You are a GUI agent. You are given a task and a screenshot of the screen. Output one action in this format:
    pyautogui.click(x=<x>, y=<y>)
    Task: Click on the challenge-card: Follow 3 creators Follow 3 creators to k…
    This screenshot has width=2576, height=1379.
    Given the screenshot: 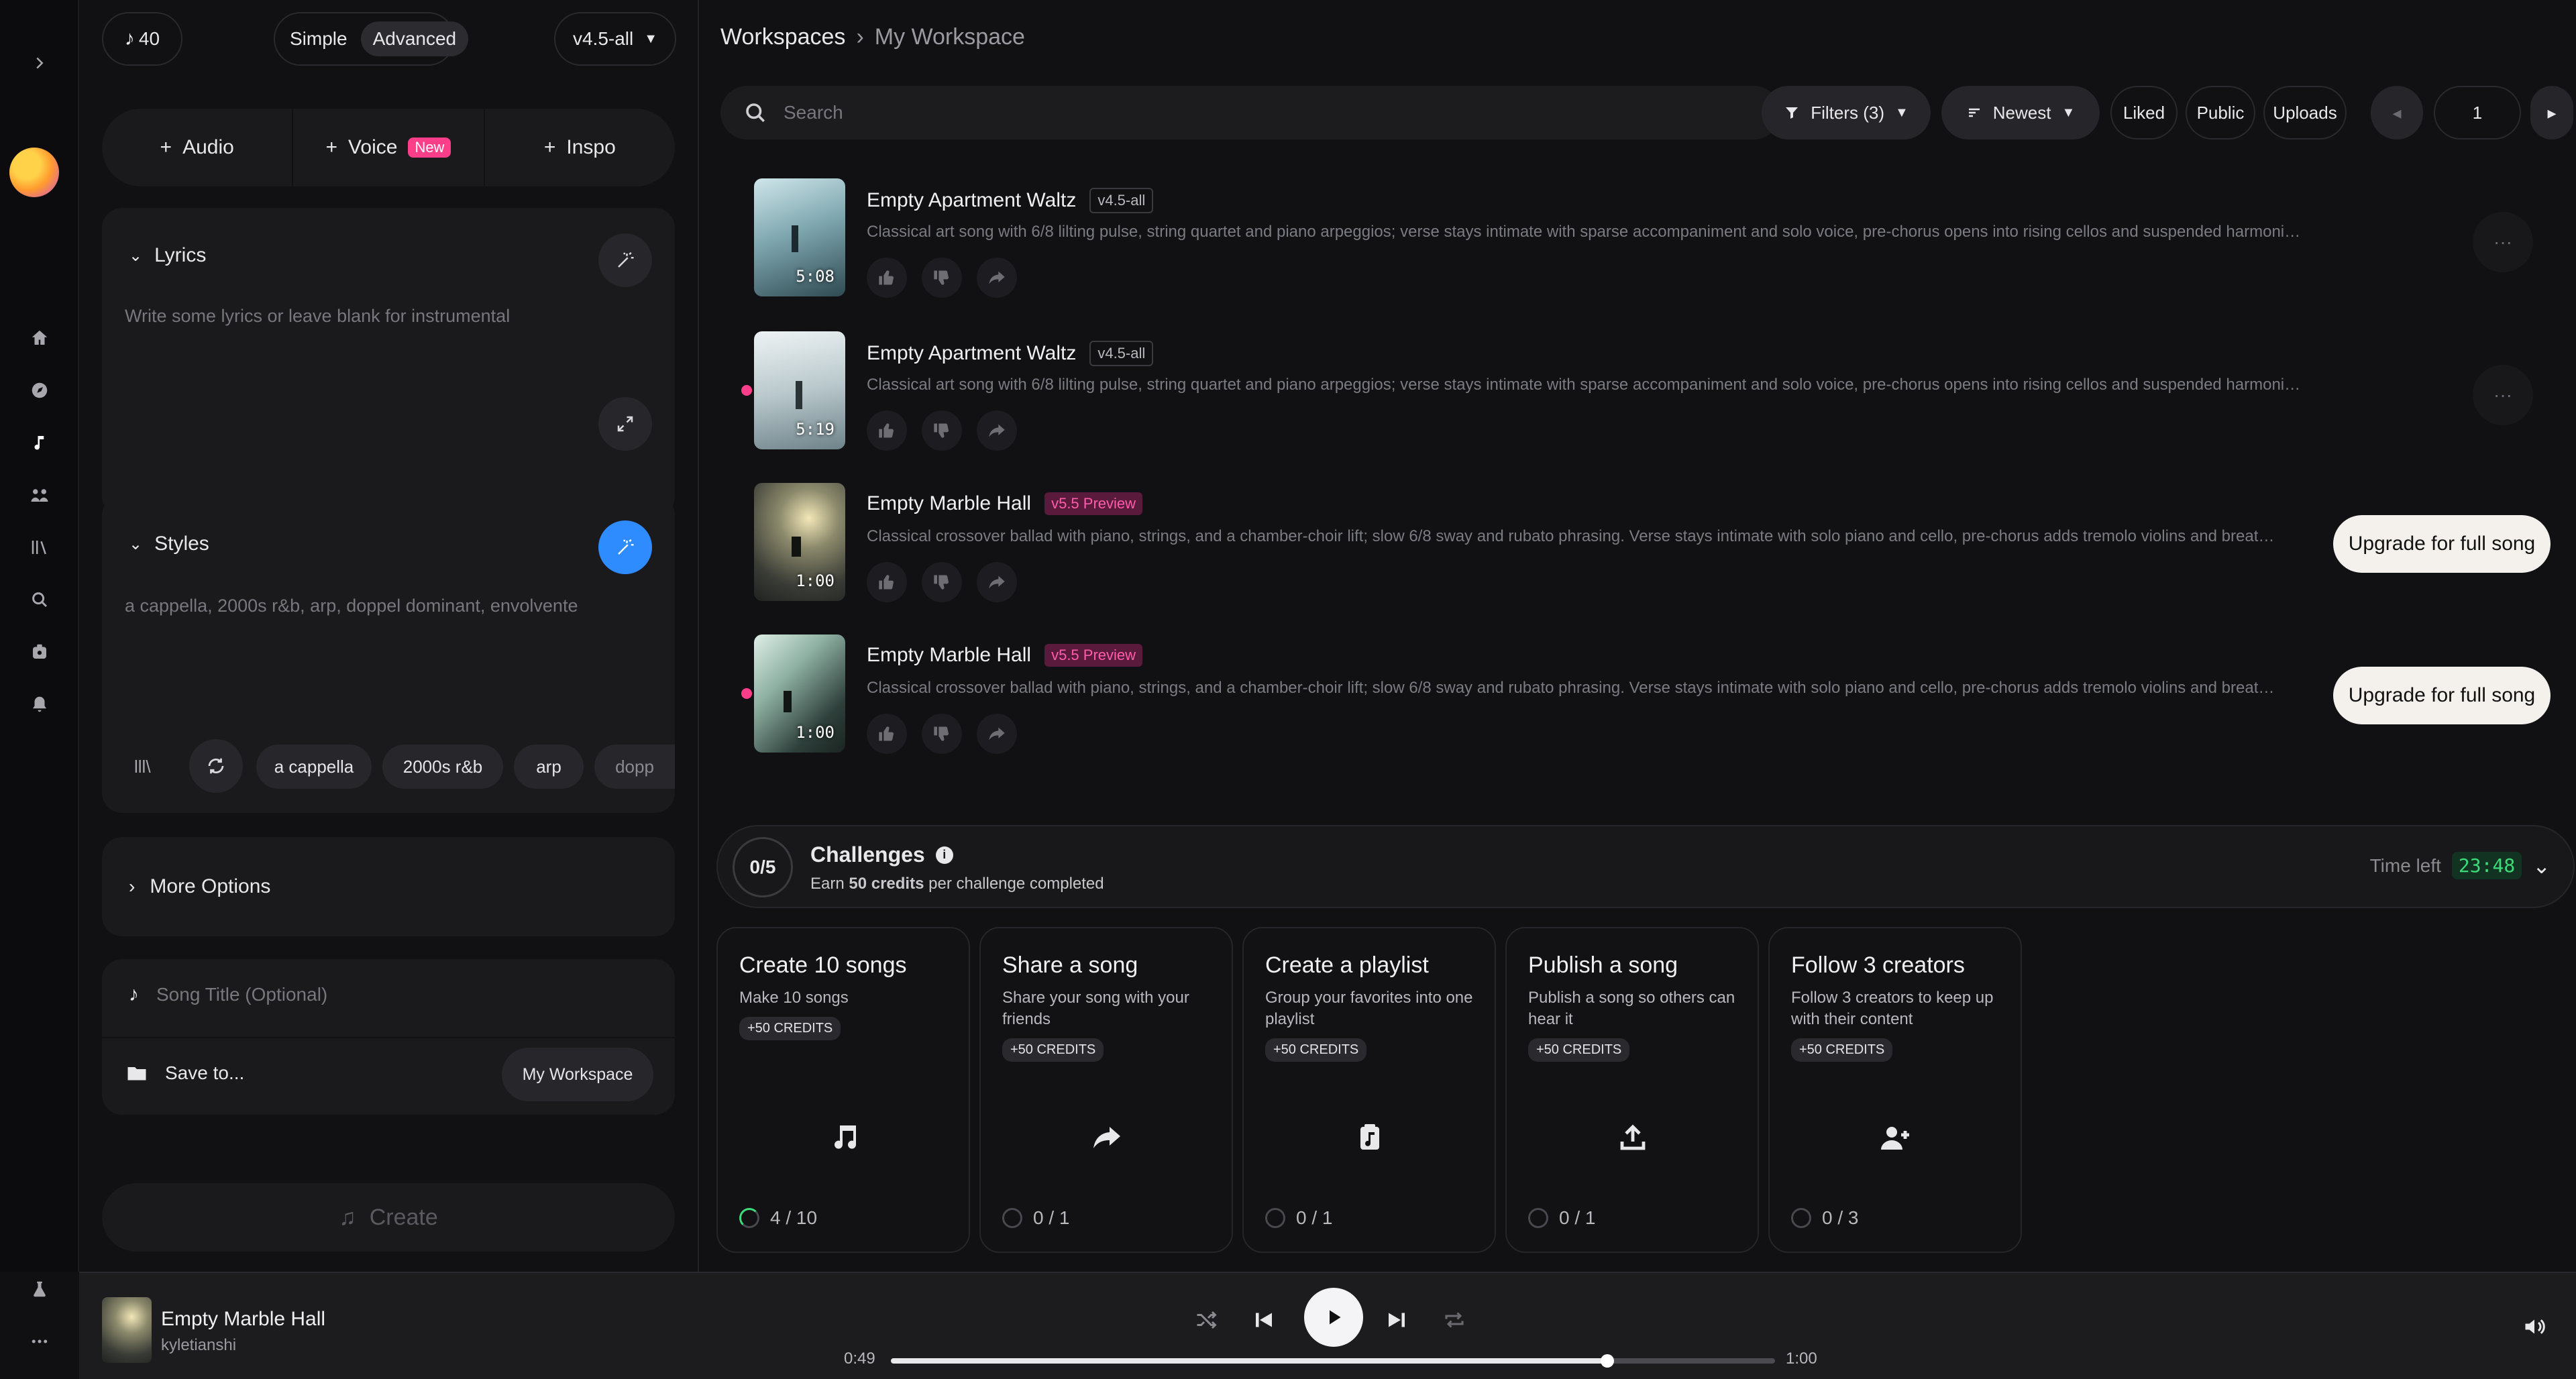 What is the action you would take?
    pyautogui.click(x=1895, y=1090)
    